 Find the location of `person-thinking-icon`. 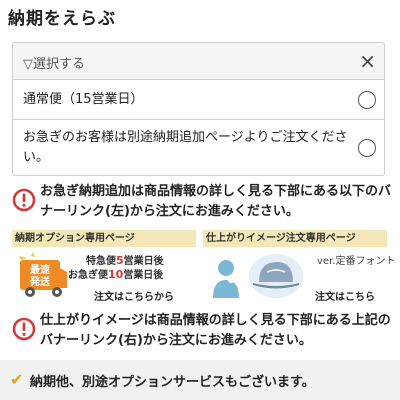

person-thinking-icon is located at coordinates (226, 279).